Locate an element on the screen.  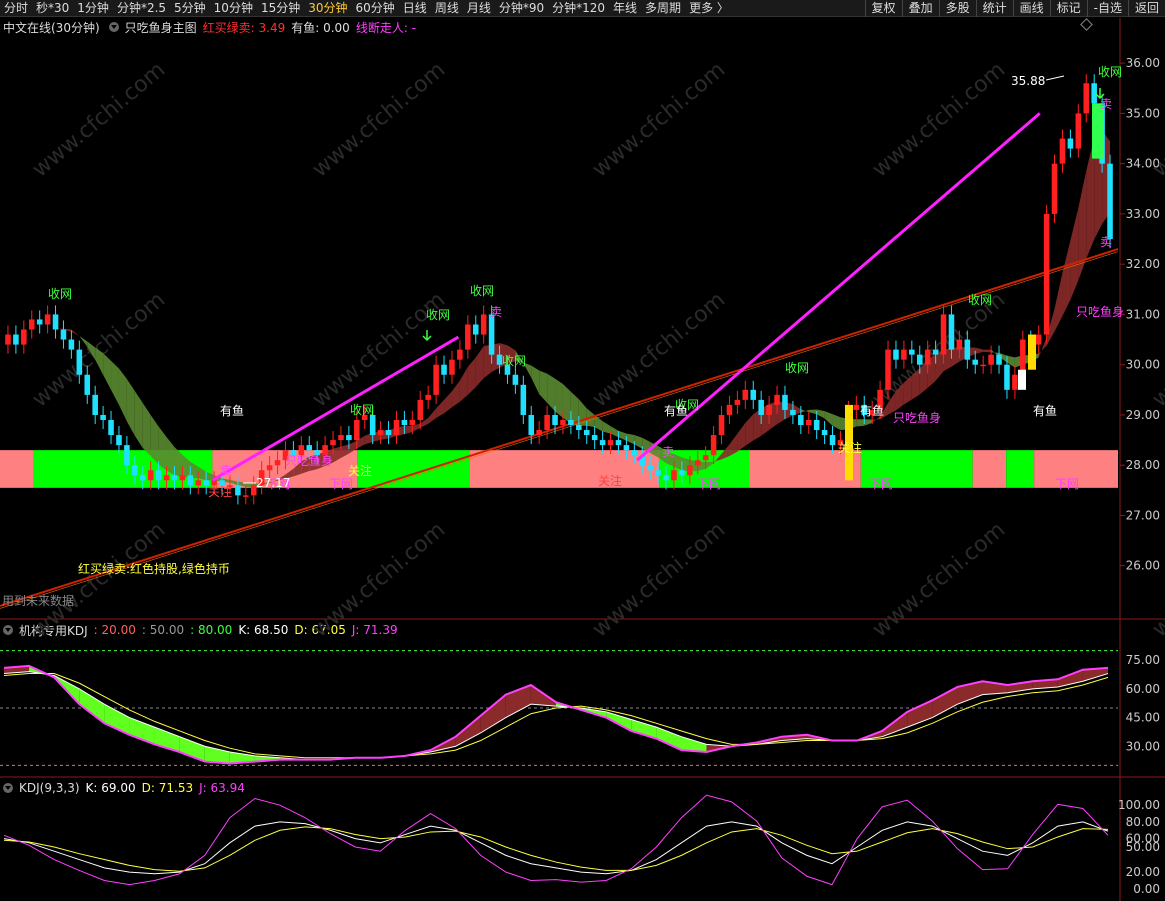
period-tab-7: 30分钟 is located at coordinates (327, 8).